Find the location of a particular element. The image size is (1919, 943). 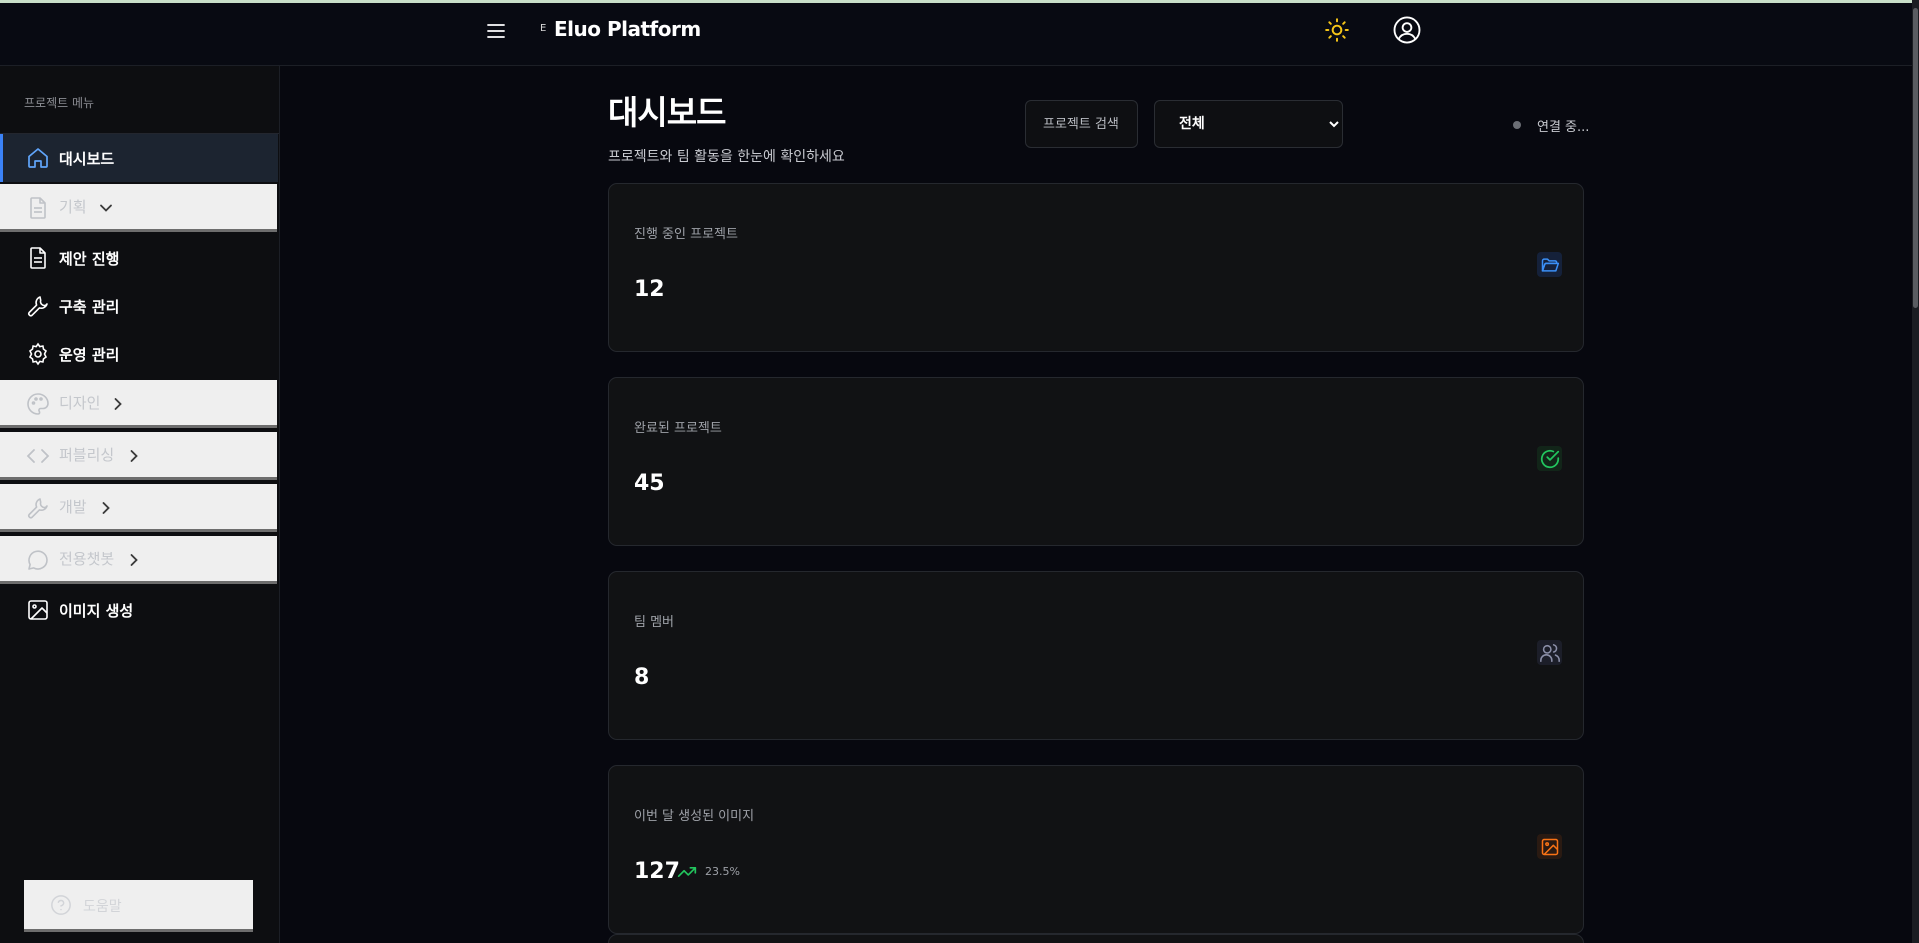

page-scrollbar is located at coordinates (1915, 471).